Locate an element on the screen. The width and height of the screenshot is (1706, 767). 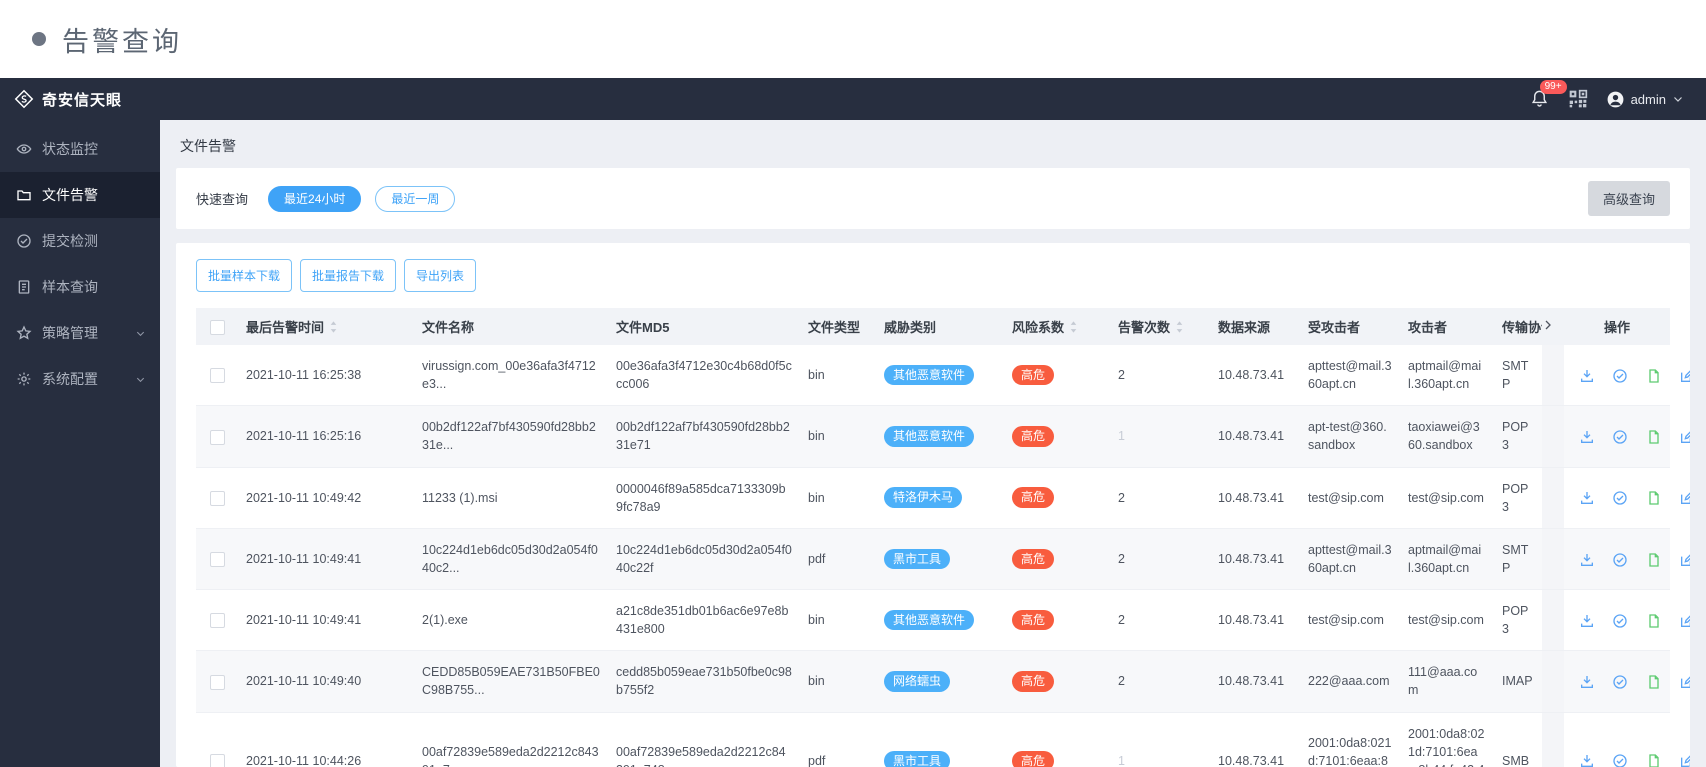
user-menu: admin is located at coordinates (1645, 99).